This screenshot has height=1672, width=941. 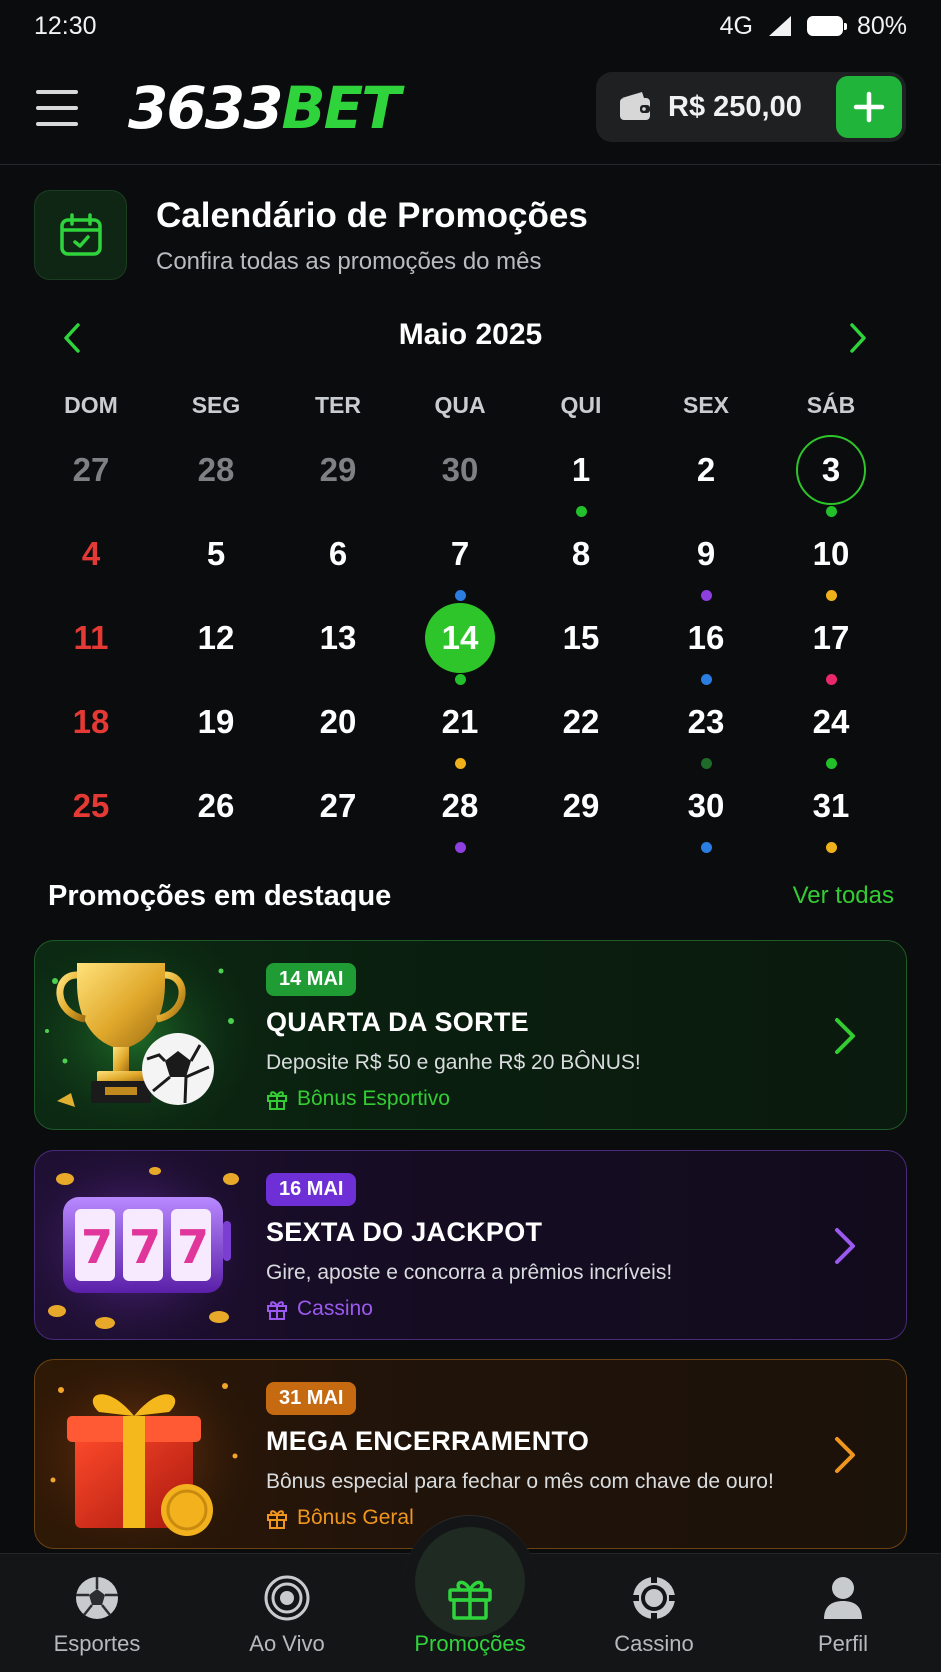 What do you see at coordinates (843, 896) in the screenshot?
I see `see-all-link: Ver todas` at bounding box center [843, 896].